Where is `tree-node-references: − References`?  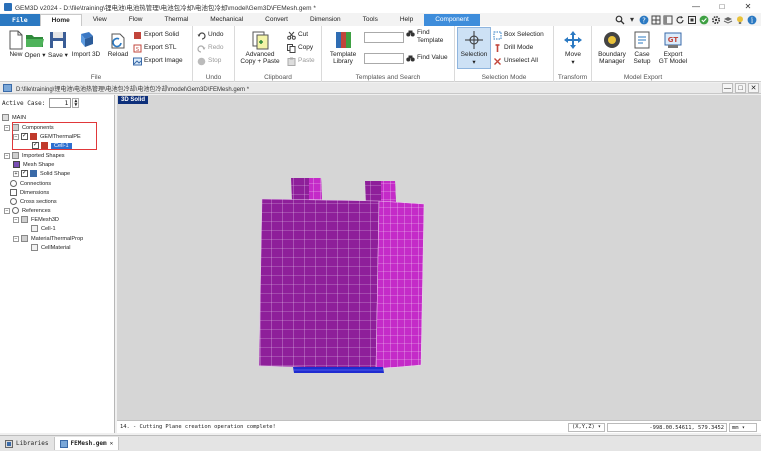 tree-node-references: − References is located at coordinates (27, 210).